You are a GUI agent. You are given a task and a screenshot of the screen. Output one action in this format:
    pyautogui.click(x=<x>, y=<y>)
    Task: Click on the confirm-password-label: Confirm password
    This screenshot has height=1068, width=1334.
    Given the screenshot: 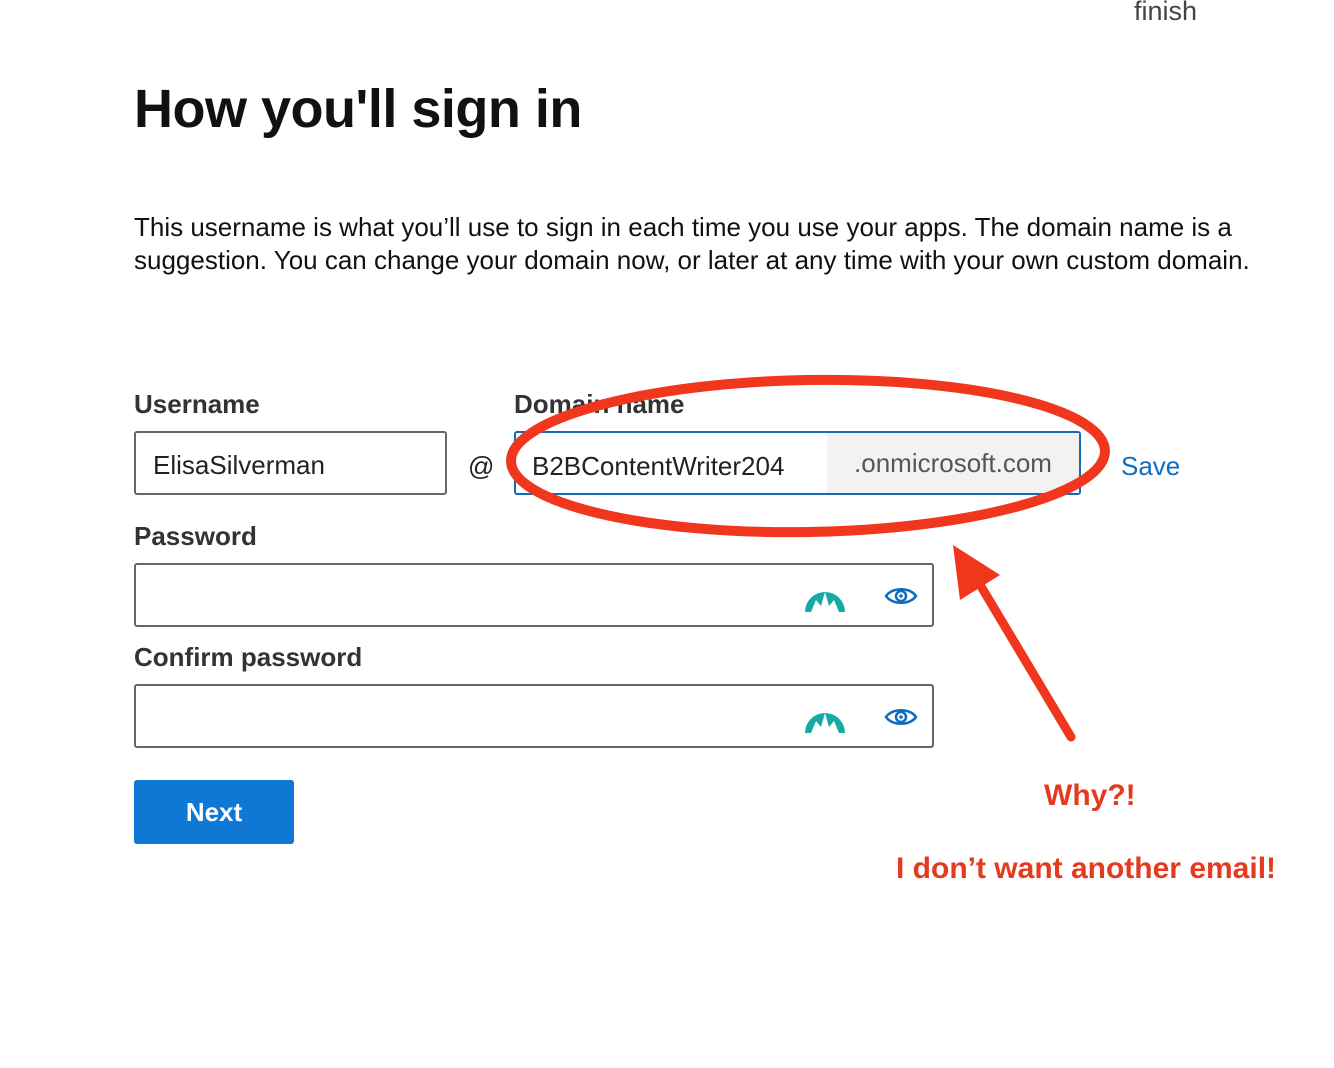 What is the action you would take?
    pyautogui.click(x=248, y=657)
    